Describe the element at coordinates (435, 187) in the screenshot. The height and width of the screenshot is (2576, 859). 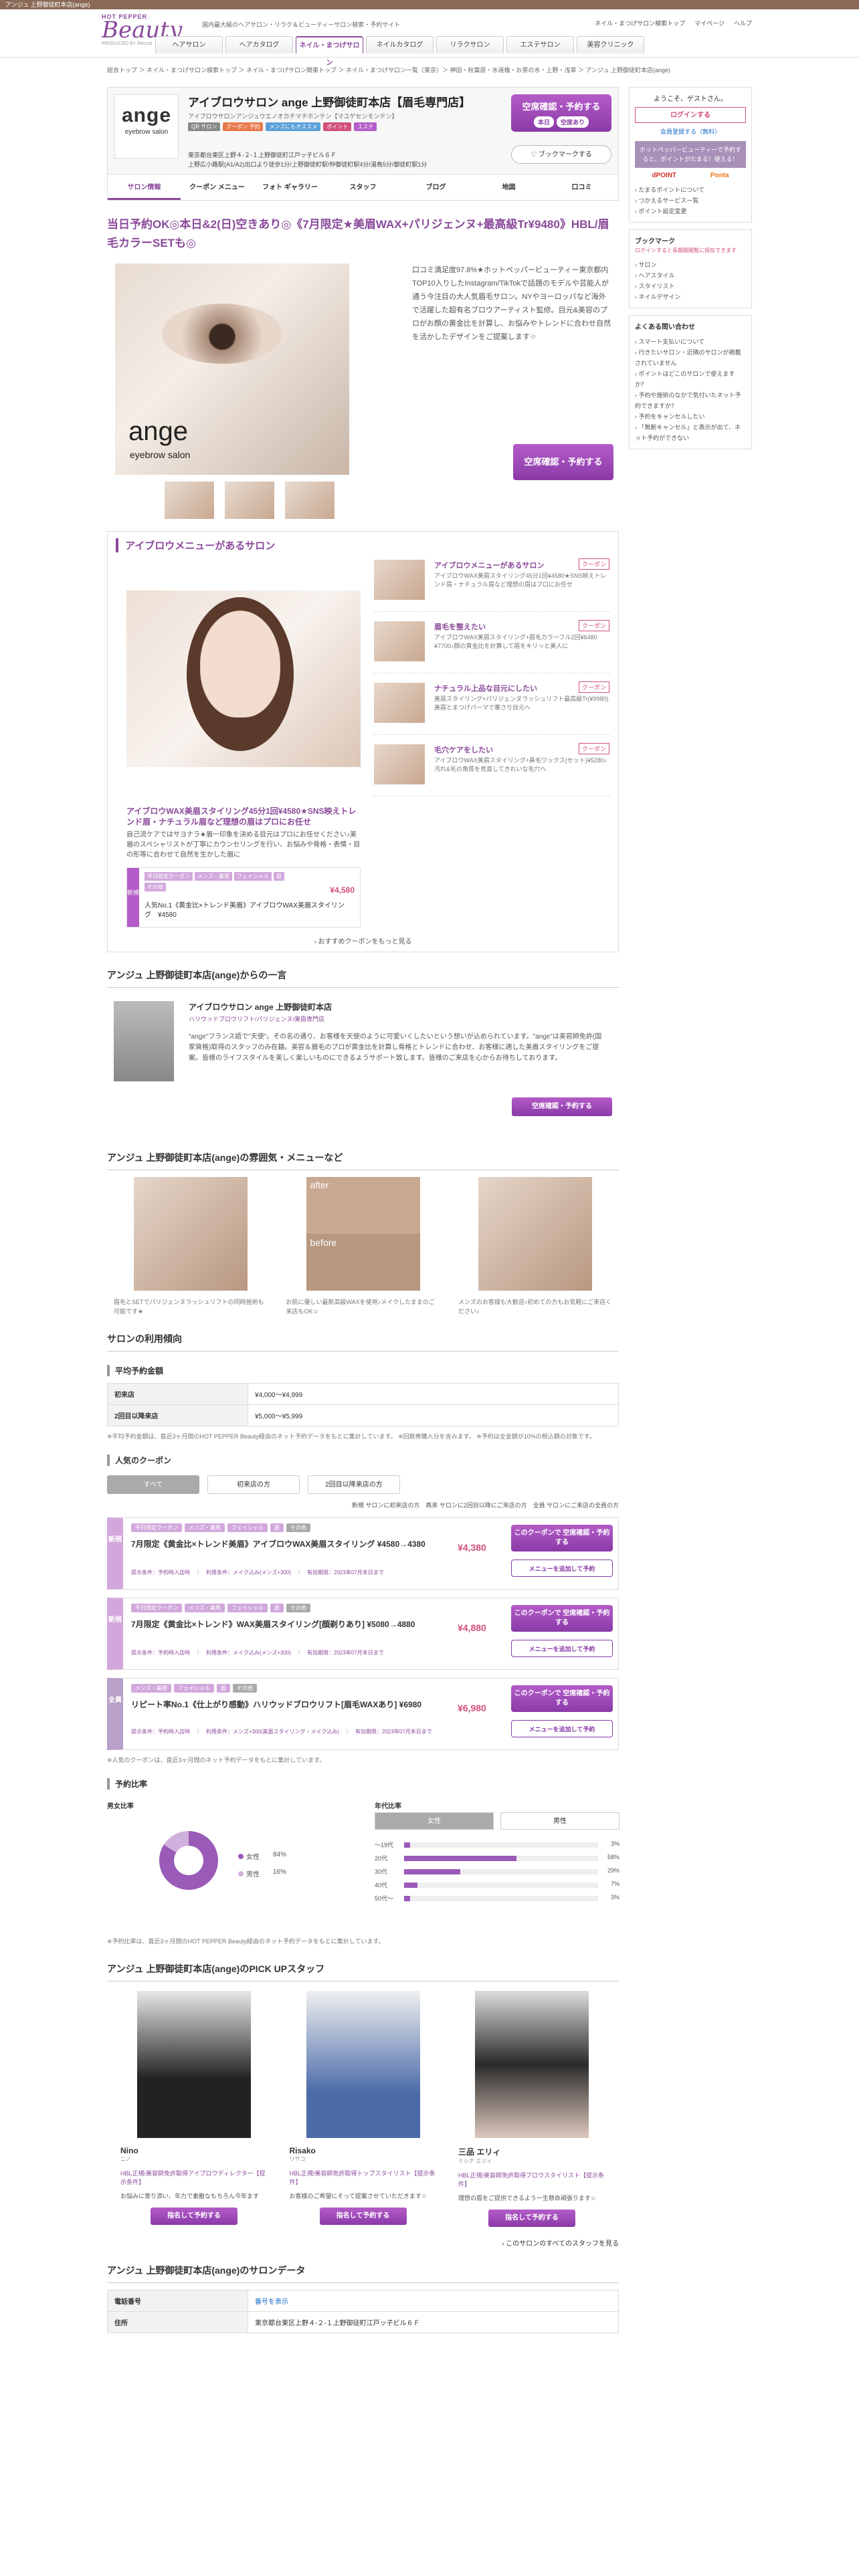
I see `tab-blog: ブログ` at that location.